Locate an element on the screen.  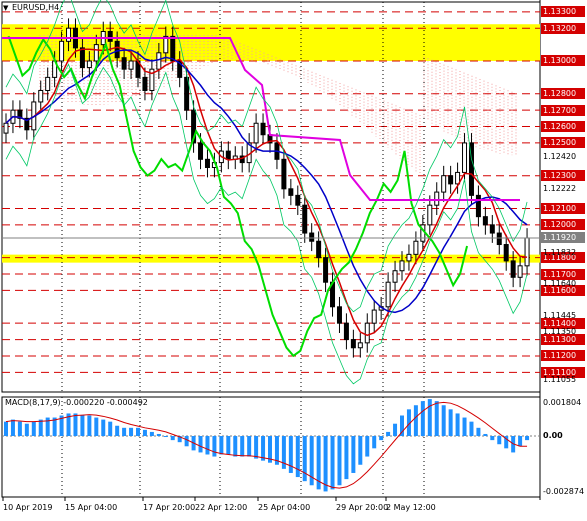
price-level-label: 1.12300 is located at coordinates (563, 176).